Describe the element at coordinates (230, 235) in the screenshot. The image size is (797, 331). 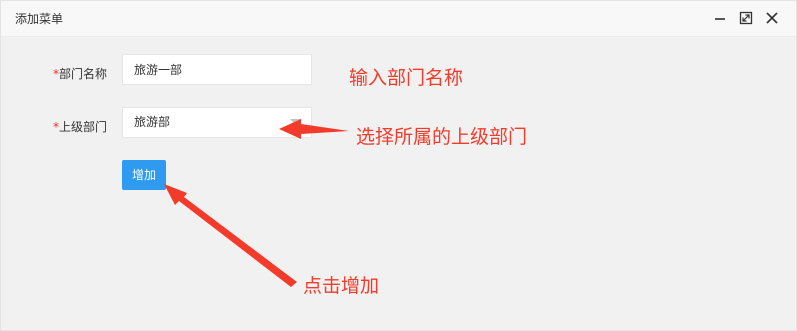
I see `arrow-to-add-button` at that location.